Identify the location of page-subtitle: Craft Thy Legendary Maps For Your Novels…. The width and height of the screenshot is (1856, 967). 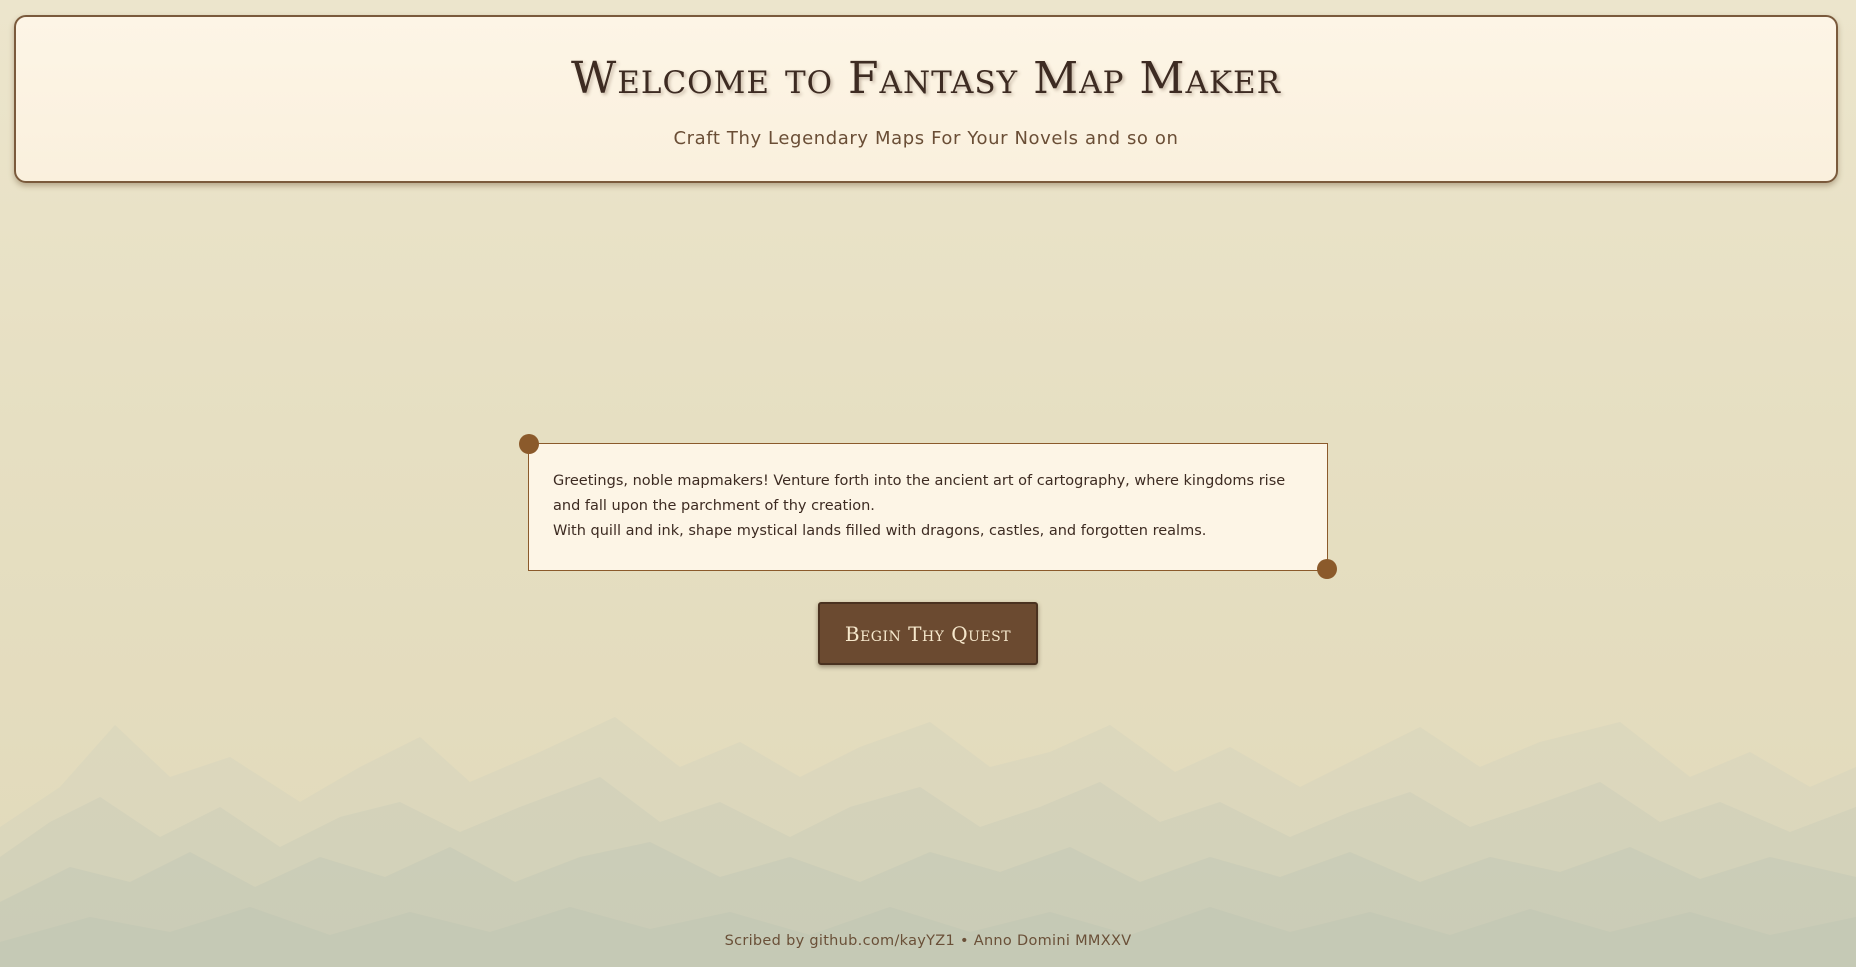
(926, 138).